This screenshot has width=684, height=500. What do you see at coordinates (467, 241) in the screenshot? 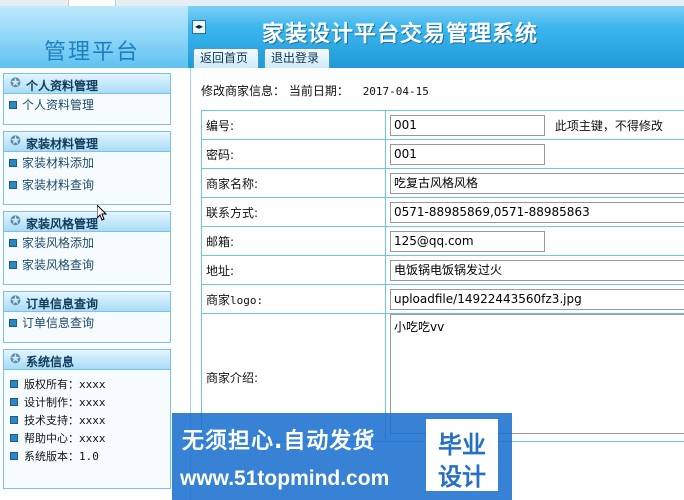
I see `email-field: 125@qq.com` at bounding box center [467, 241].